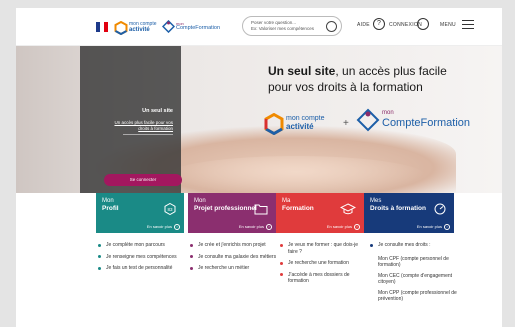 This screenshot has height=327, width=515. I want to click on tile-droits-more-link: En savoir plus ›, so click(433, 226).